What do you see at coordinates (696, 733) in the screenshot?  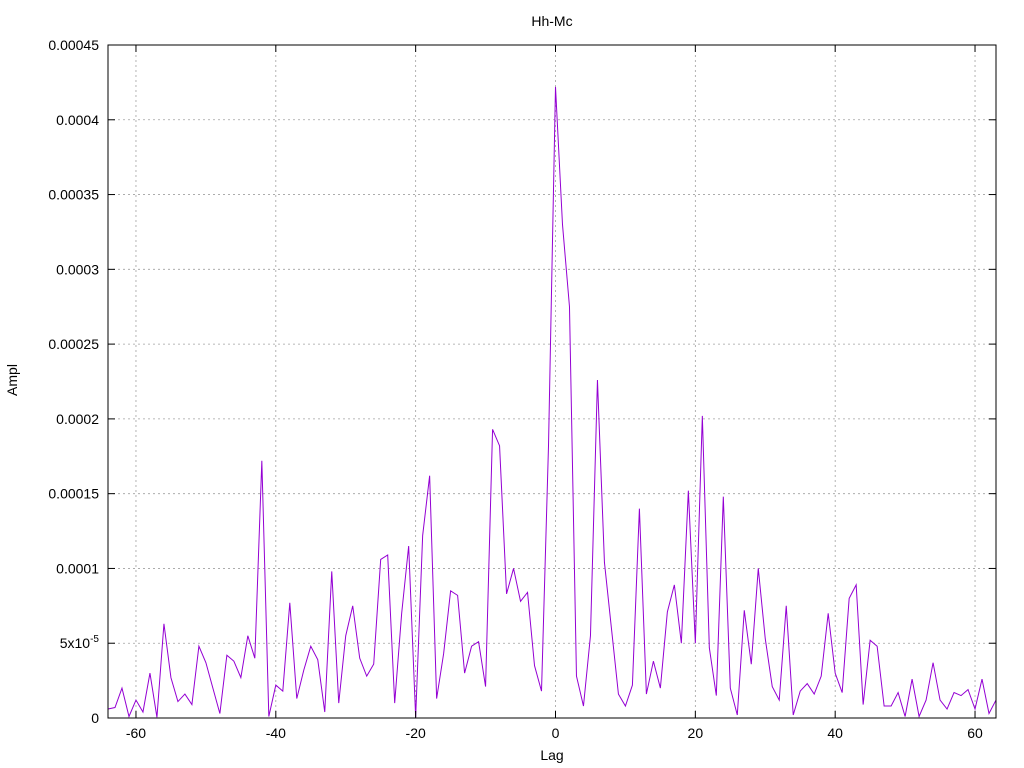 I see `x-tick-label: 20` at bounding box center [696, 733].